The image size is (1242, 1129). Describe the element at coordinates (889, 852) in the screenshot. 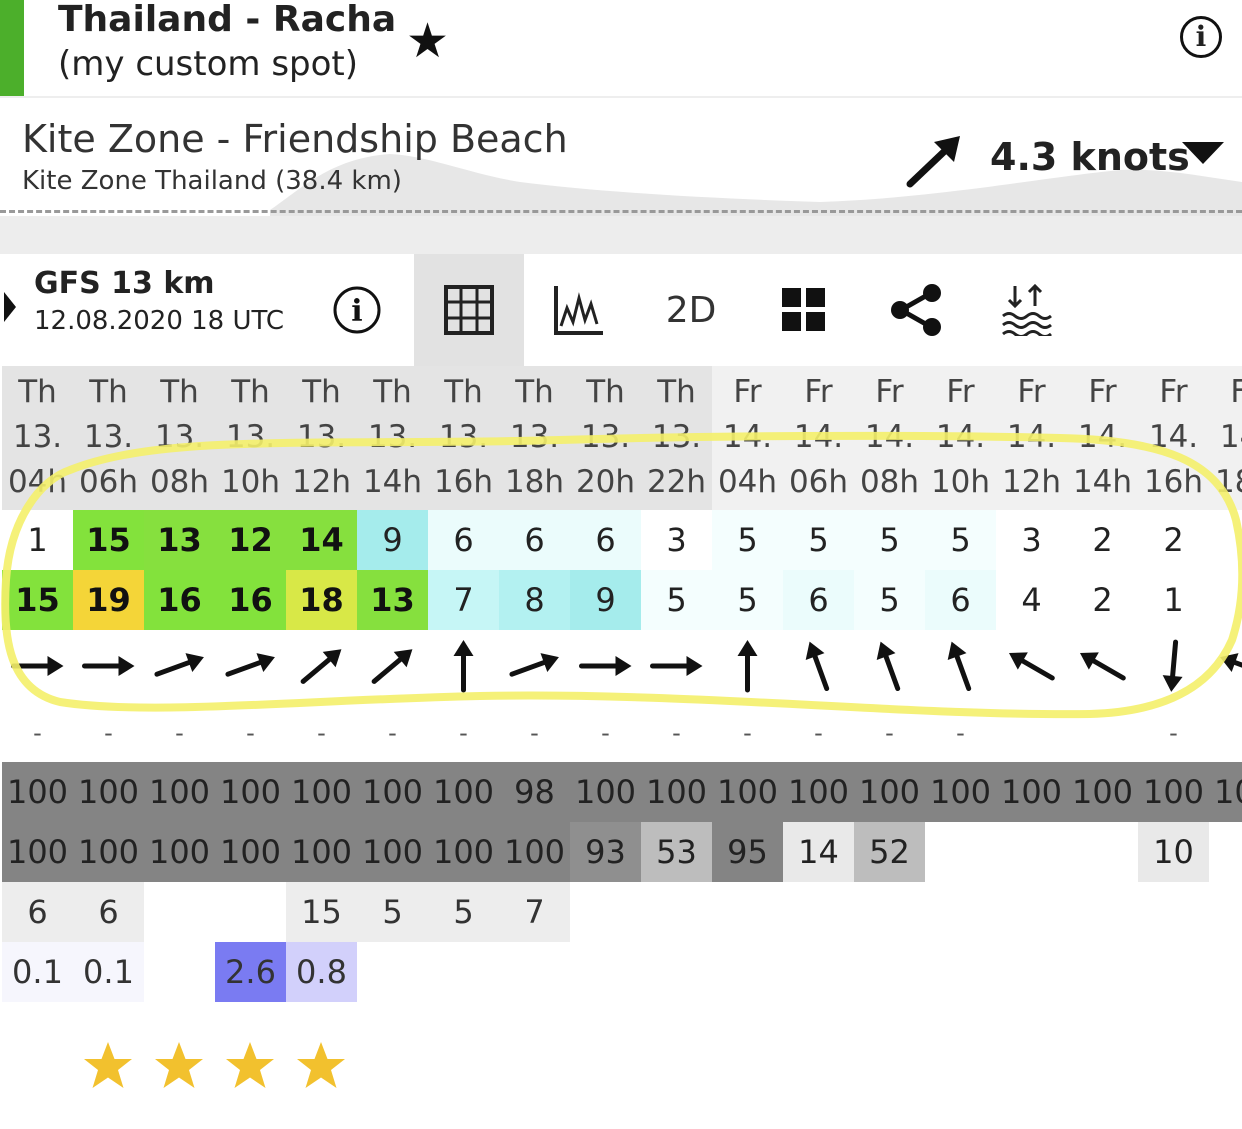

I see `cloud-cover-low-cell: 52` at that location.